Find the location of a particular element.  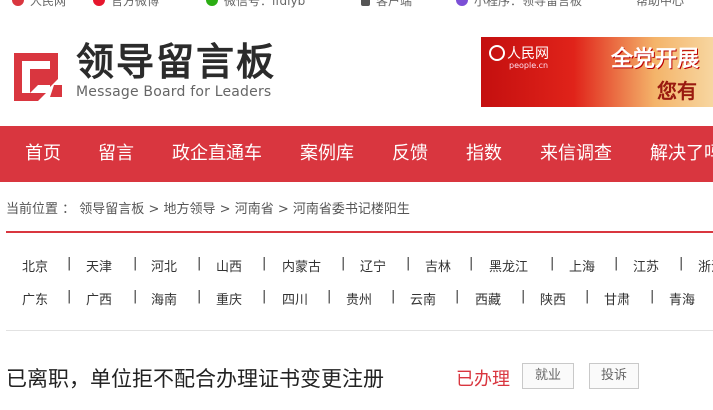

region-list-row: 广东 | 广西 | 海南 | 重庆 | 四川 | 贵州 | 云南 | 西藏 | 陕西 | 甘肃 | 青海 is located at coordinates (356, 299).